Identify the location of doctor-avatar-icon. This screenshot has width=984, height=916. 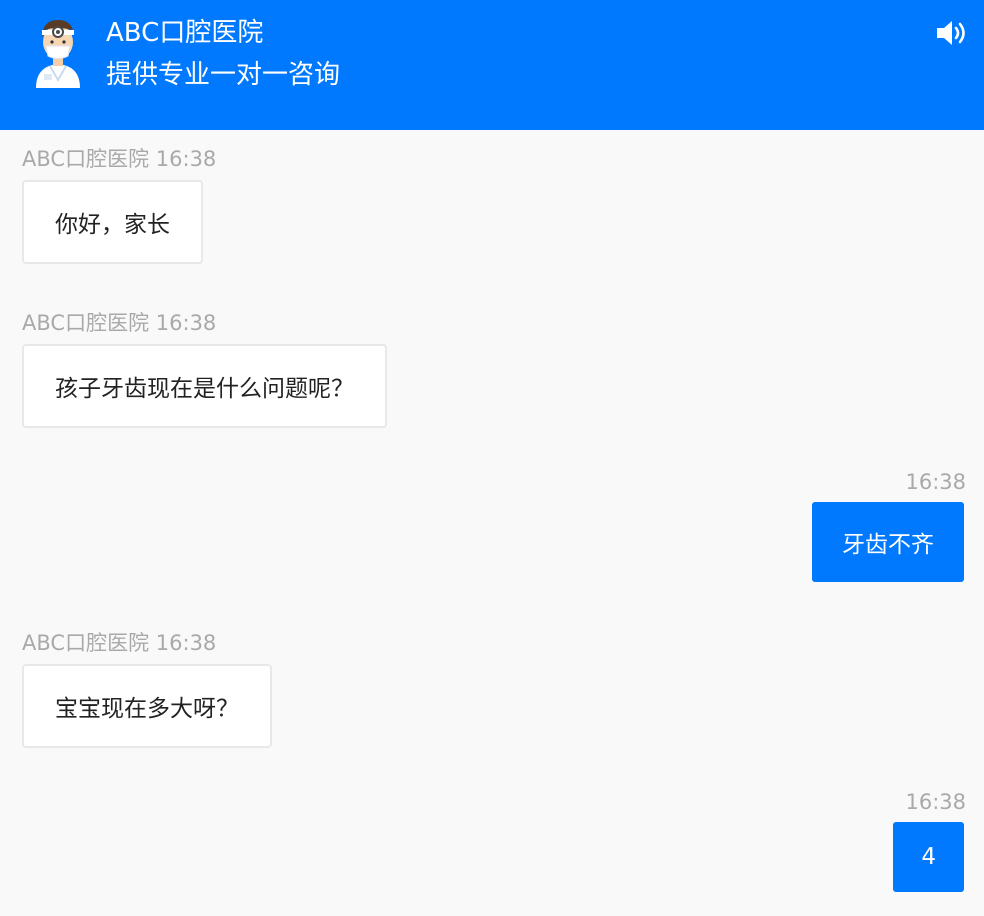
(58, 54).